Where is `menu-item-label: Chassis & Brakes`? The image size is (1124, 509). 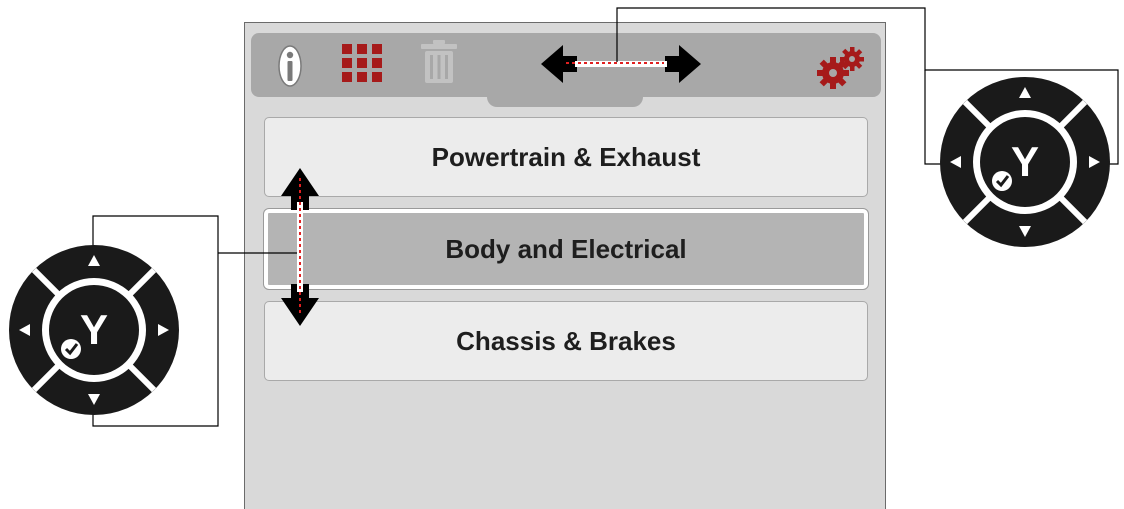 menu-item-label: Chassis & Brakes is located at coordinates (566, 340).